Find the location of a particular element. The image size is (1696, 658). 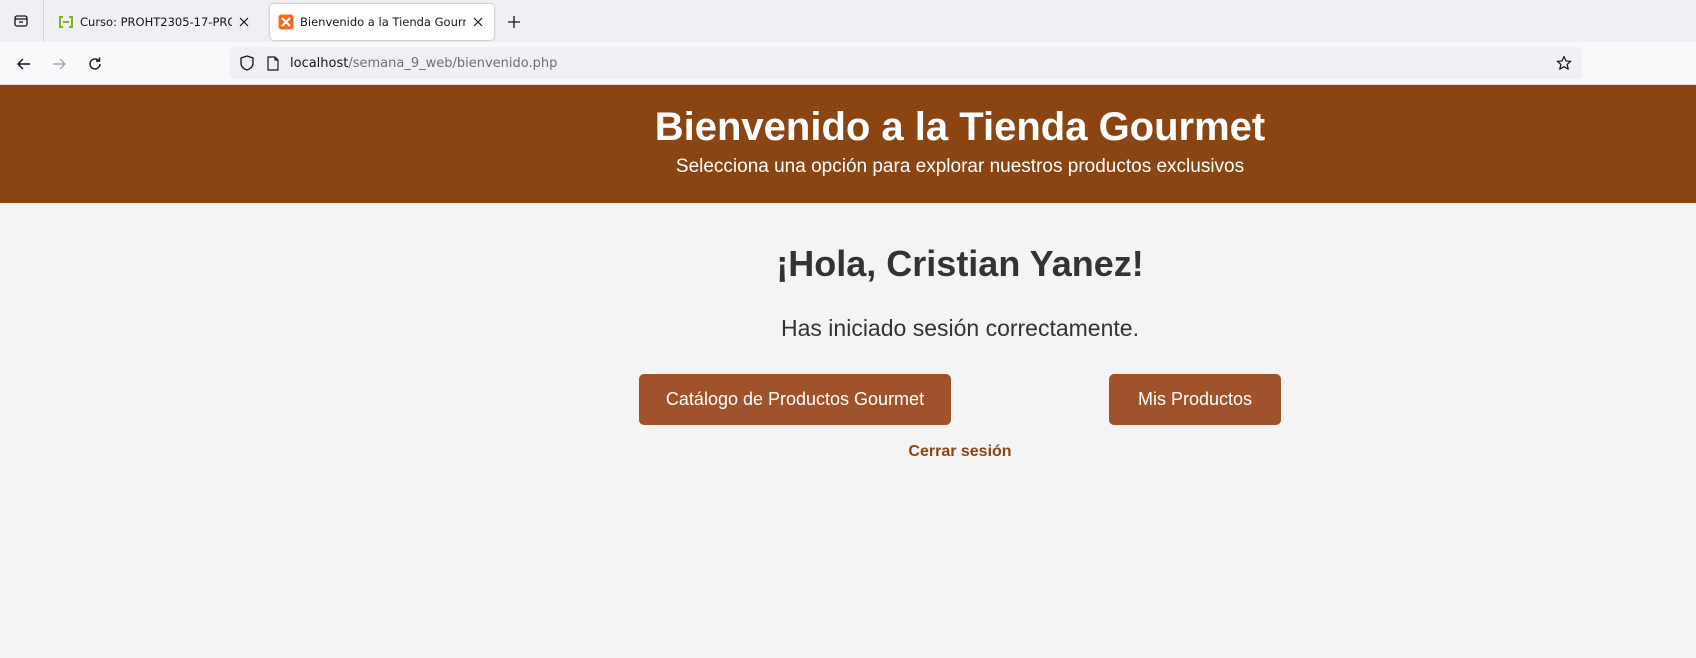

catalog-button: Catálogo de Productos Gourmet is located at coordinates (795, 399).